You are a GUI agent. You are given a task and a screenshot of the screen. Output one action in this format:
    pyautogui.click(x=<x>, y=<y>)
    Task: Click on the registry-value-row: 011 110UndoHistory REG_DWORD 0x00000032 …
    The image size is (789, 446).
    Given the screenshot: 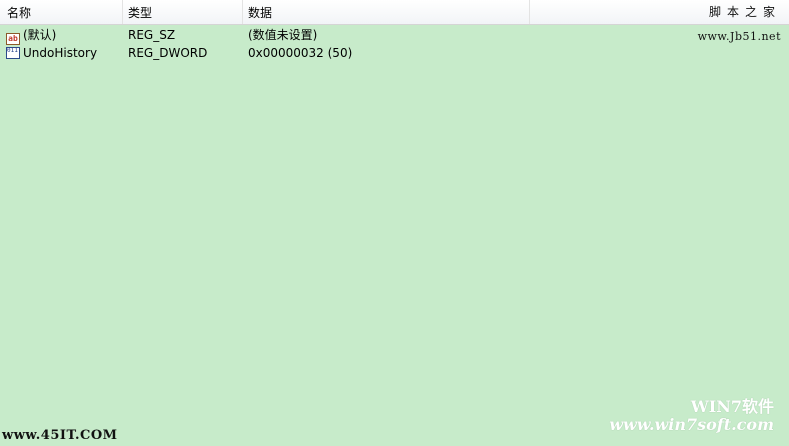 What is the action you would take?
    pyautogui.click(x=394, y=53)
    